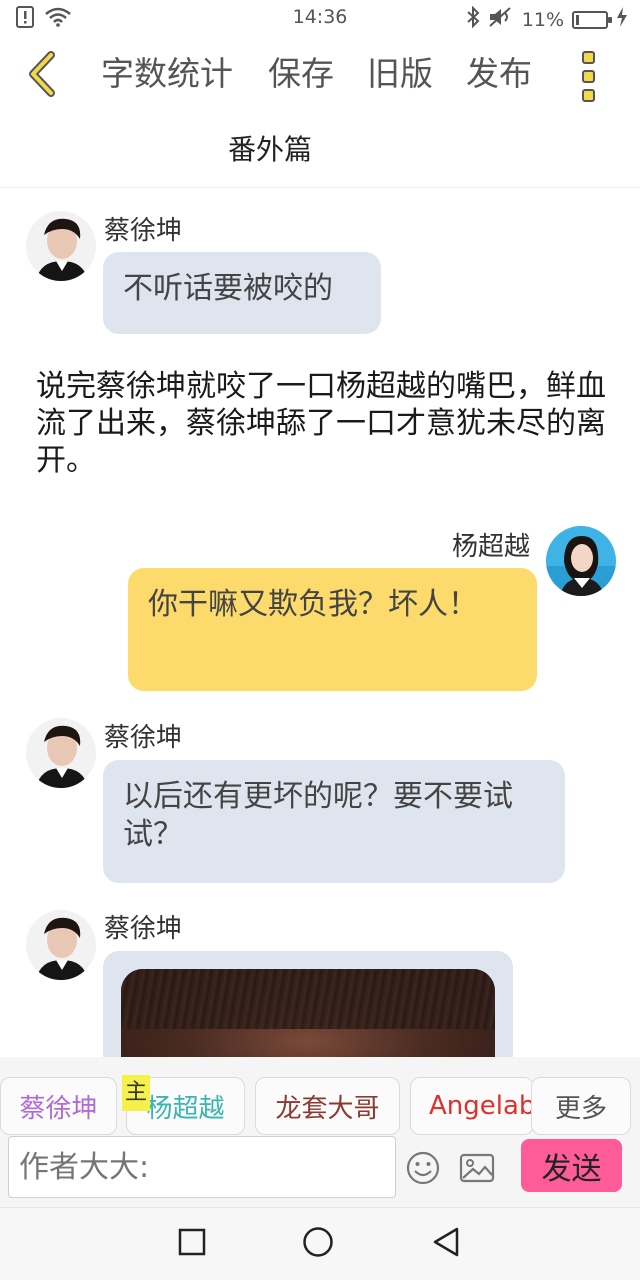  I want to click on system-nav-bar, so click(320, 1243).